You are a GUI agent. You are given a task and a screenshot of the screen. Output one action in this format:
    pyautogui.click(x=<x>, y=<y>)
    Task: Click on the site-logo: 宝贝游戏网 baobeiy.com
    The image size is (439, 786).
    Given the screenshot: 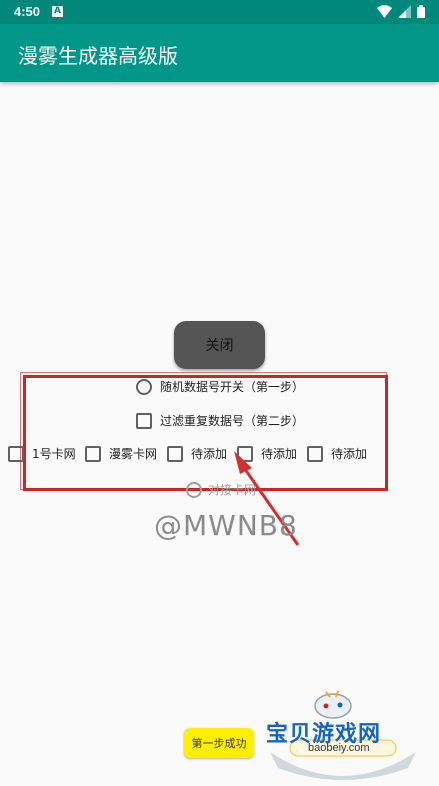 What is the action you would take?
    pyautogui.click(x=343, y=735)
    